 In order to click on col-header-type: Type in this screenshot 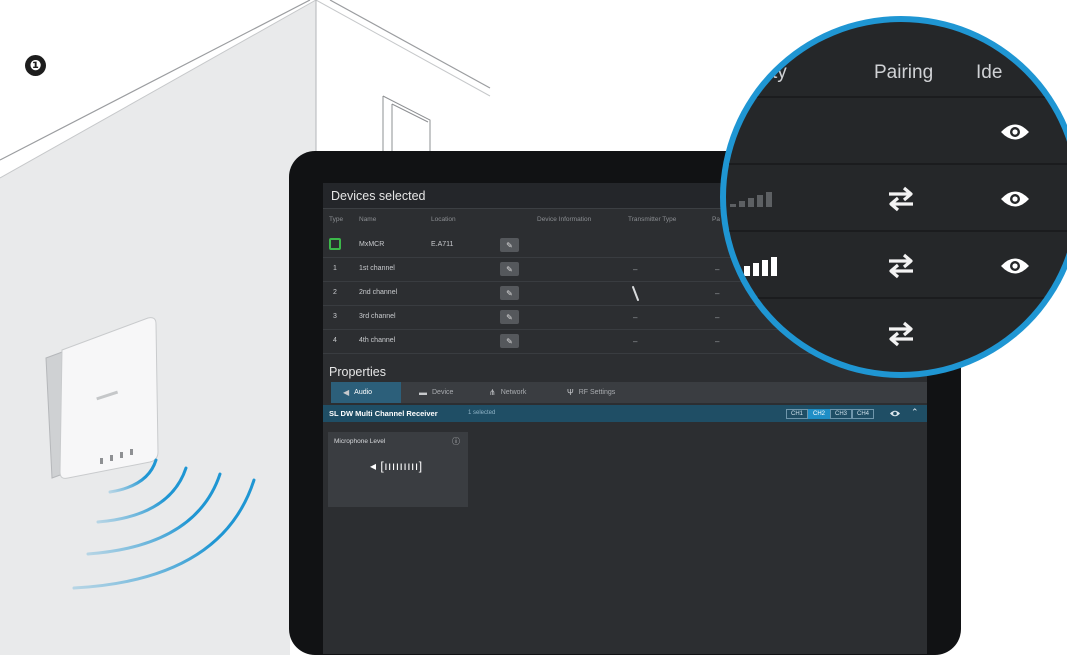, I will do `click(336, 219)`.